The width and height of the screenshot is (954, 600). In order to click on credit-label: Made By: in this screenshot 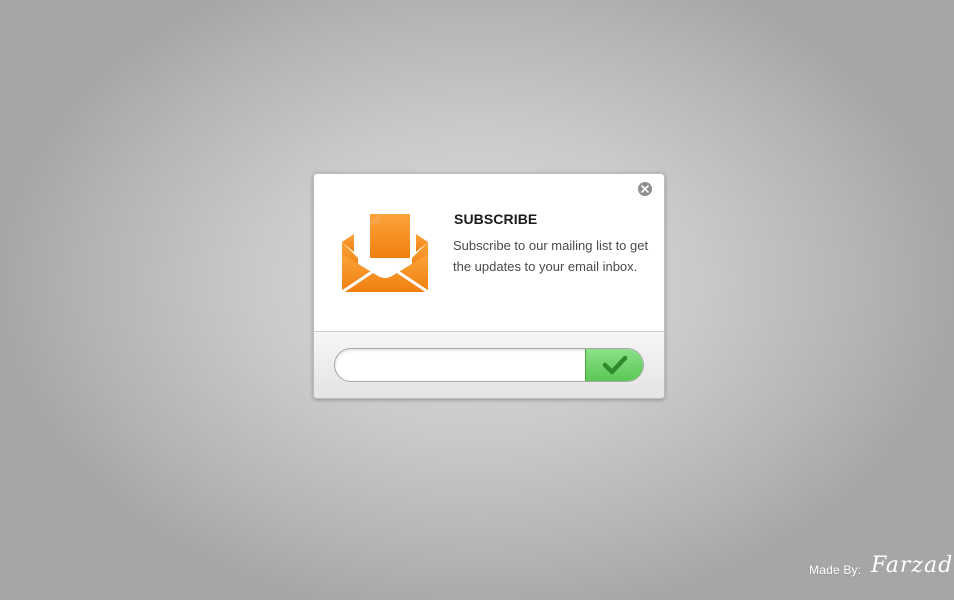, I will do `click(835, 570)`.